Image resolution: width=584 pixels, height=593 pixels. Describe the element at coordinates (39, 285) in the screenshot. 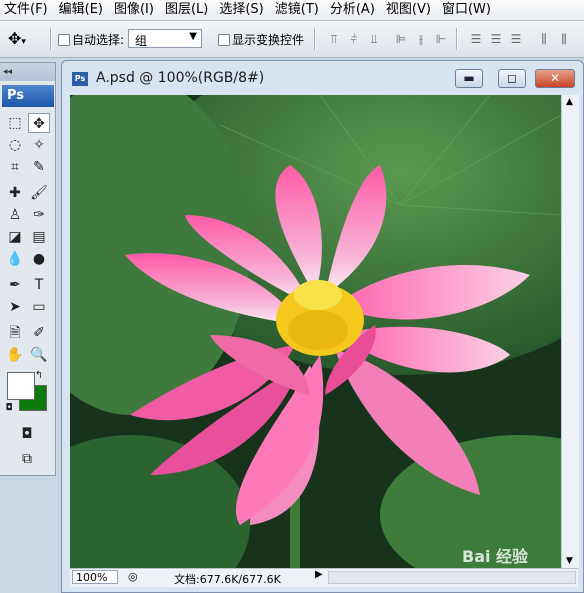

I see `type-tool-icon: T` at that location.